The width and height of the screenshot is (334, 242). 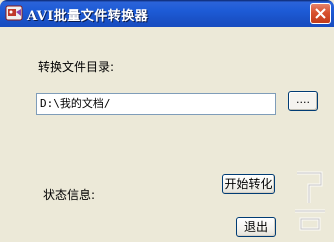 I want to click on title-bar: AVI批量文件转换器, so click(x=167, y=13).